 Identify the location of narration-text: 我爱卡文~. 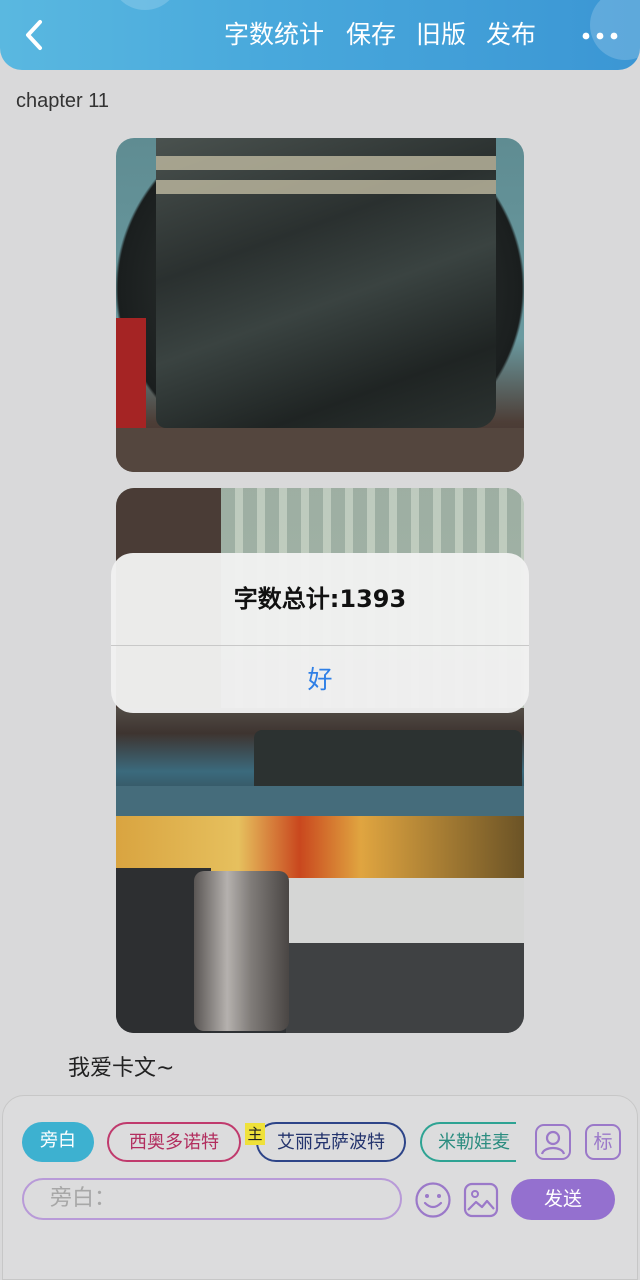
(121, 1068).